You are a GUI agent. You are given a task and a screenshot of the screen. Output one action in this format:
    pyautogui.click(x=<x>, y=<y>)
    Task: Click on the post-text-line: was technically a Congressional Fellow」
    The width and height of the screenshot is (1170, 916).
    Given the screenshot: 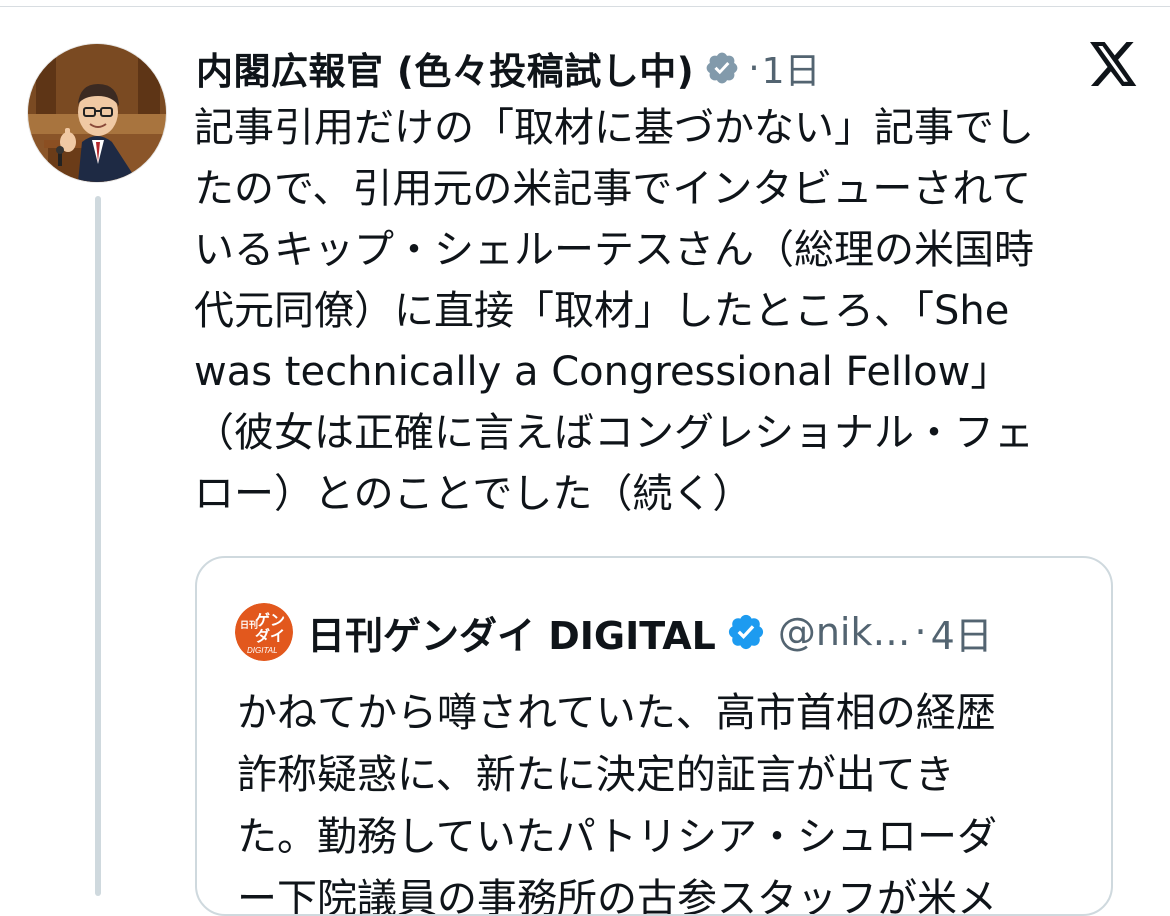 What is the action you would take?
    pyautogui.click(x=602, y=372)
    